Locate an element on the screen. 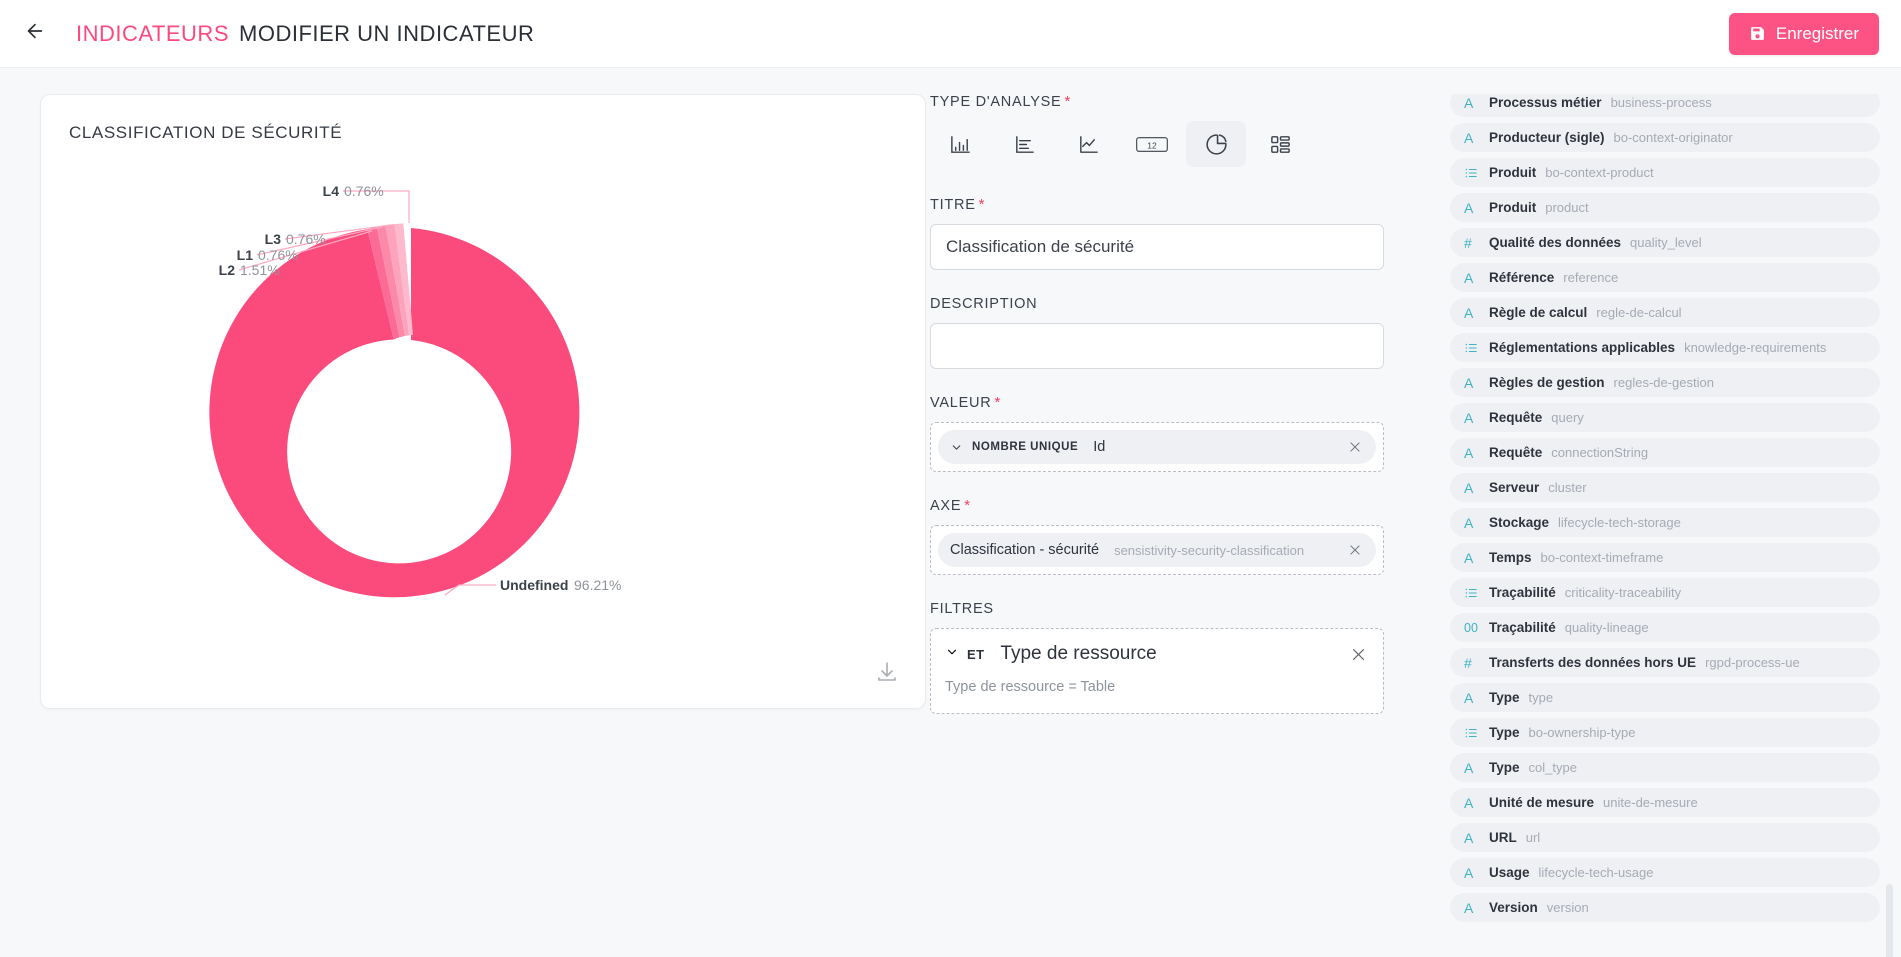  download-chart-button is located at coordinates (888, 673).